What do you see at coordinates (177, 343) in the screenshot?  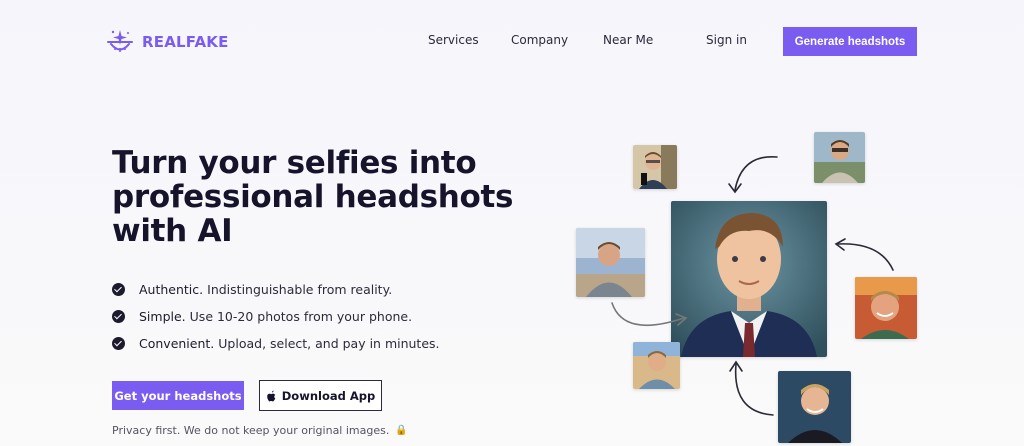 I see `feature-label: Convenient.` at bounding box center [177, 343].